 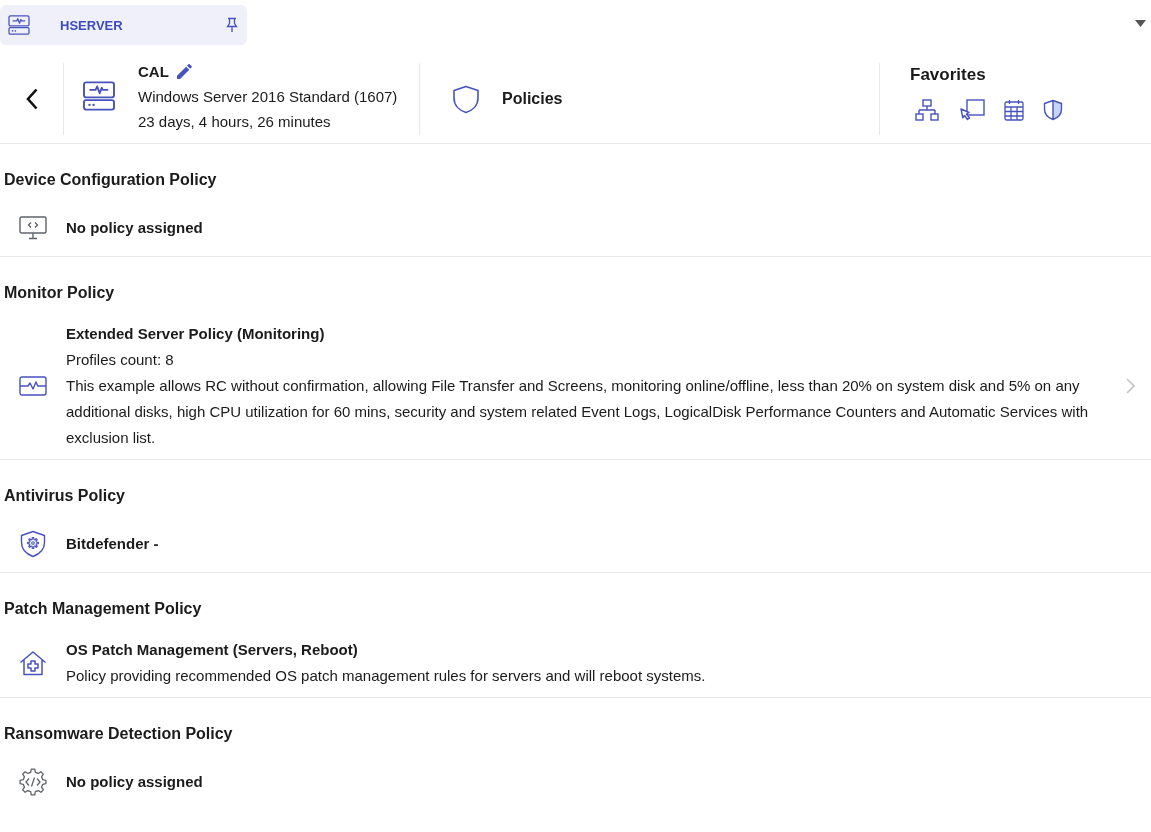 What do you see at coordinates (118, 734) in the screenshot?
I see `section-heading: Ransomware Detection Policy` at bounding box center [118, 734].